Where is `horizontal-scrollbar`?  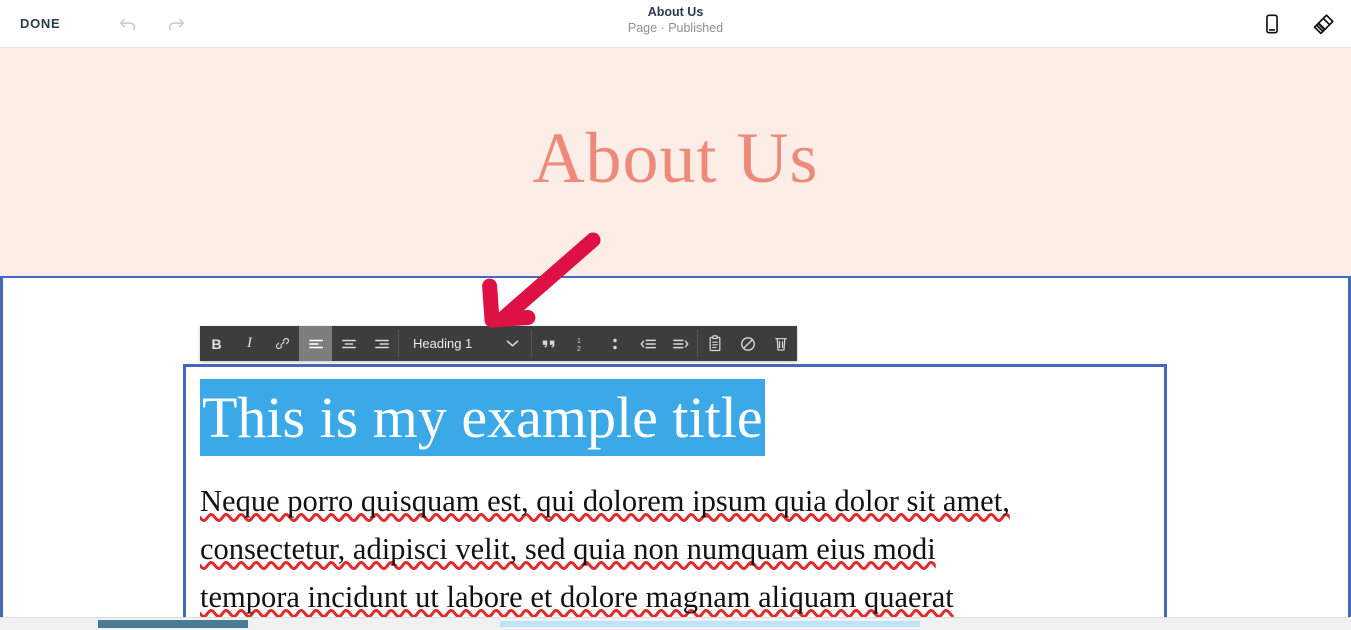 horizontal-scrollbar is located at coordinates (675, 623).